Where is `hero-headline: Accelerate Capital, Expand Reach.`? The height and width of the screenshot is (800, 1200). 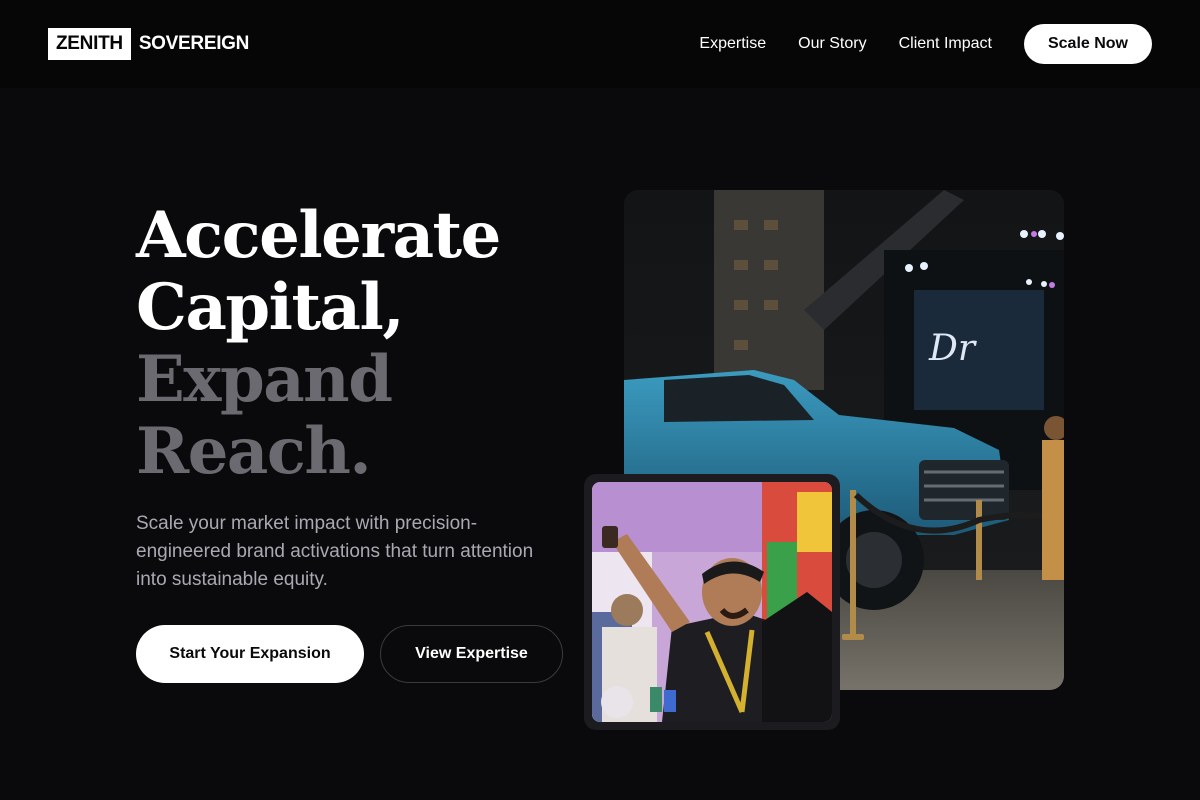 hero-headline: Accelerate Capital, Expand Reach. is located at coordinates (318, 343).